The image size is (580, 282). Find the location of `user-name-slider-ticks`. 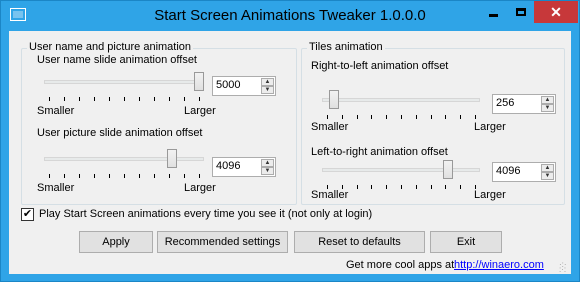

user-name-slider-ticks is located at coordinates (124, 99).